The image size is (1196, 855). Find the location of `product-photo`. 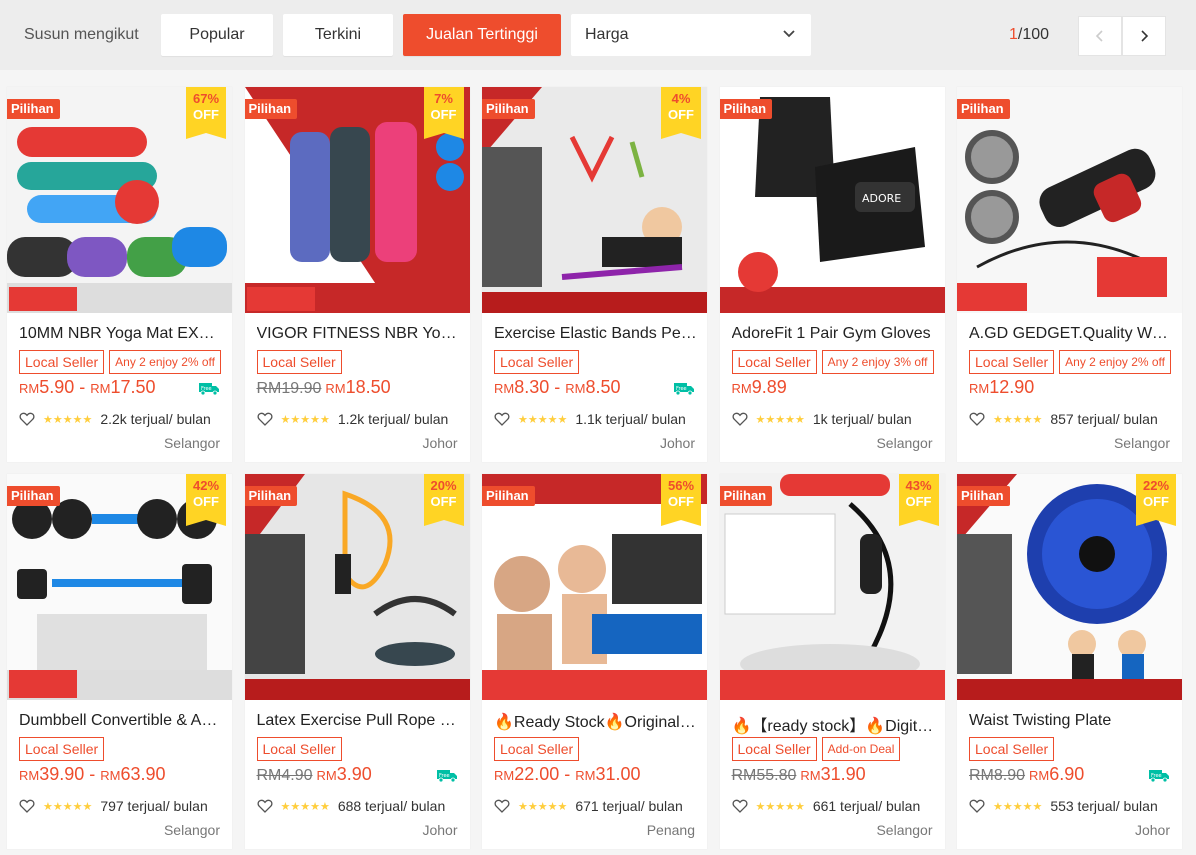

product-photo is located at coordinates (1069, 200).